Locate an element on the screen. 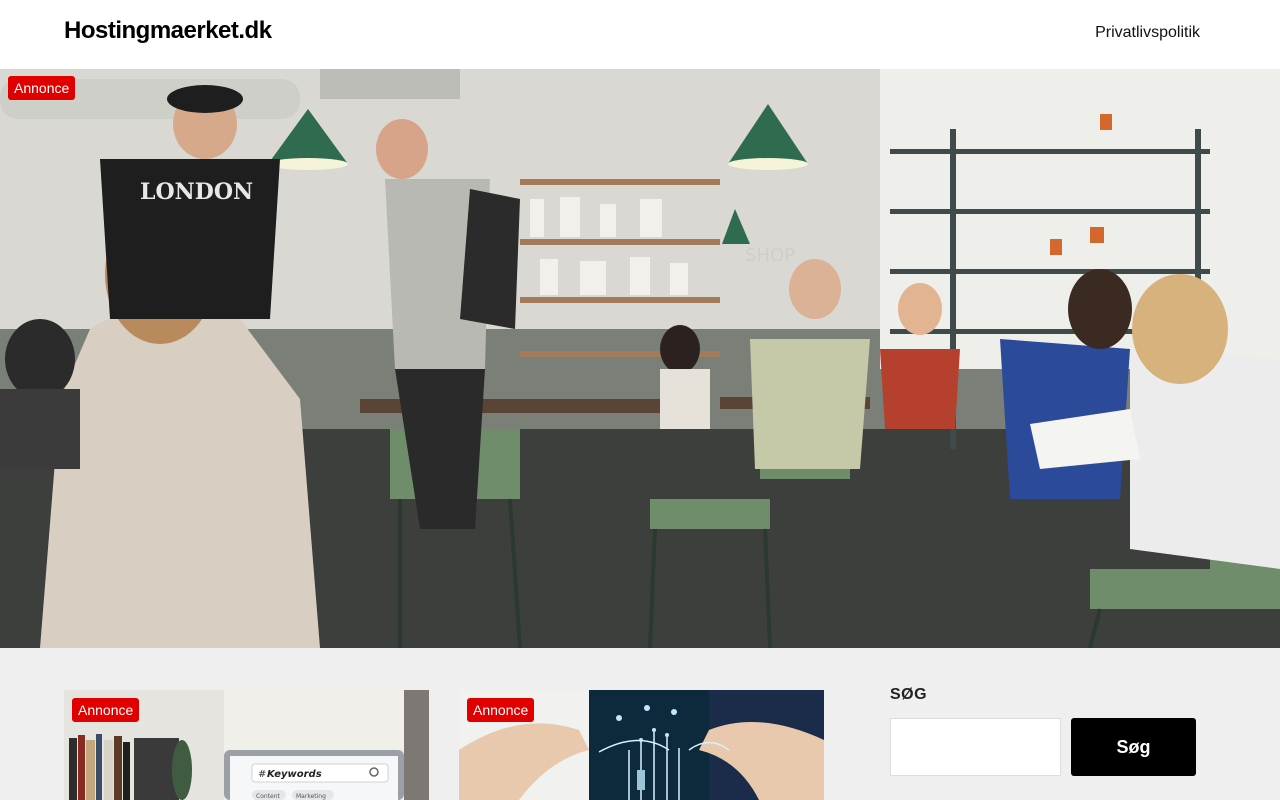  nav-link-privacy-policy: Privatlivspolitik is located at coordinates (1147, 33).